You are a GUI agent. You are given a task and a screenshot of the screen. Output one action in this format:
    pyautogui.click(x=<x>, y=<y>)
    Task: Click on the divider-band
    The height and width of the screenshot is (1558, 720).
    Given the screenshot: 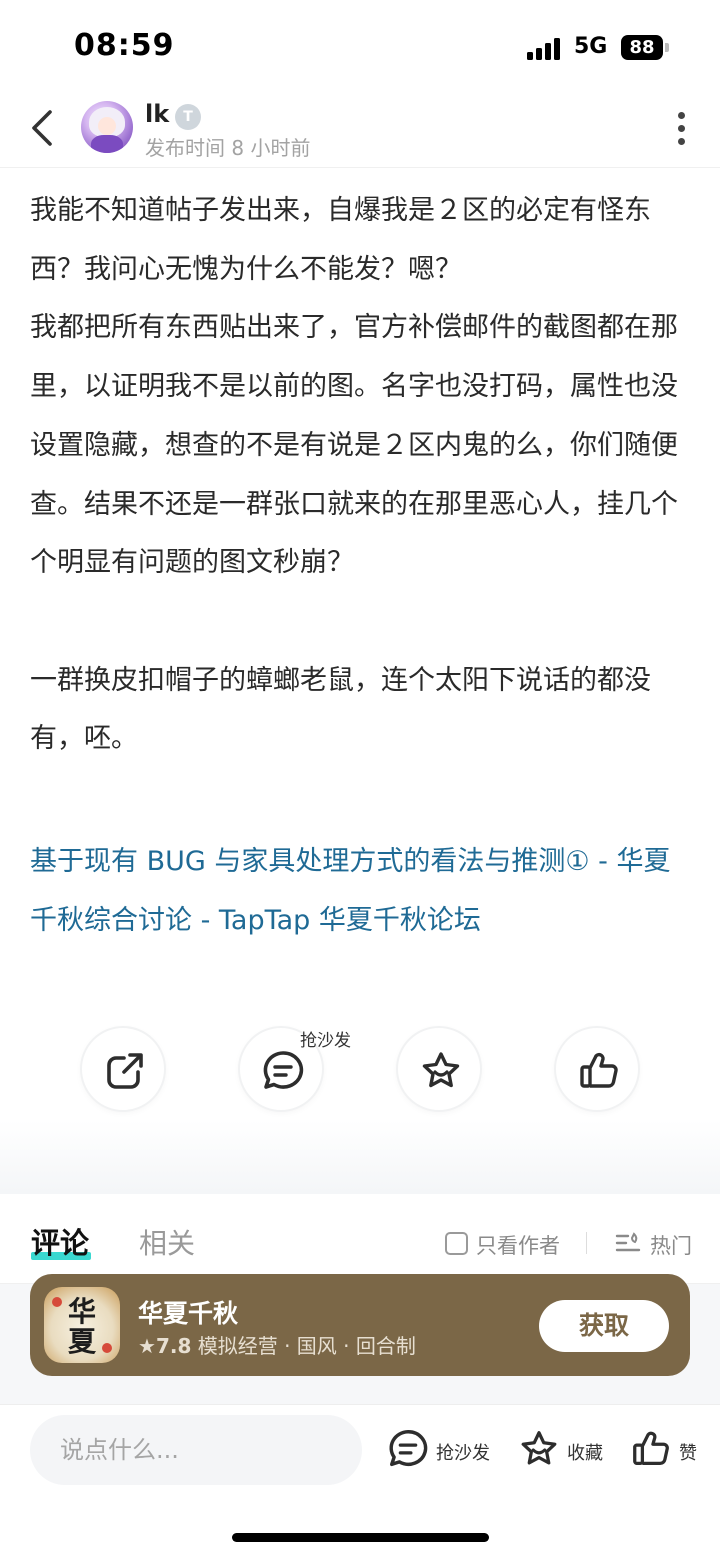 What is the action you would take?
    pyautogui.click(x=360, y=1157)
    